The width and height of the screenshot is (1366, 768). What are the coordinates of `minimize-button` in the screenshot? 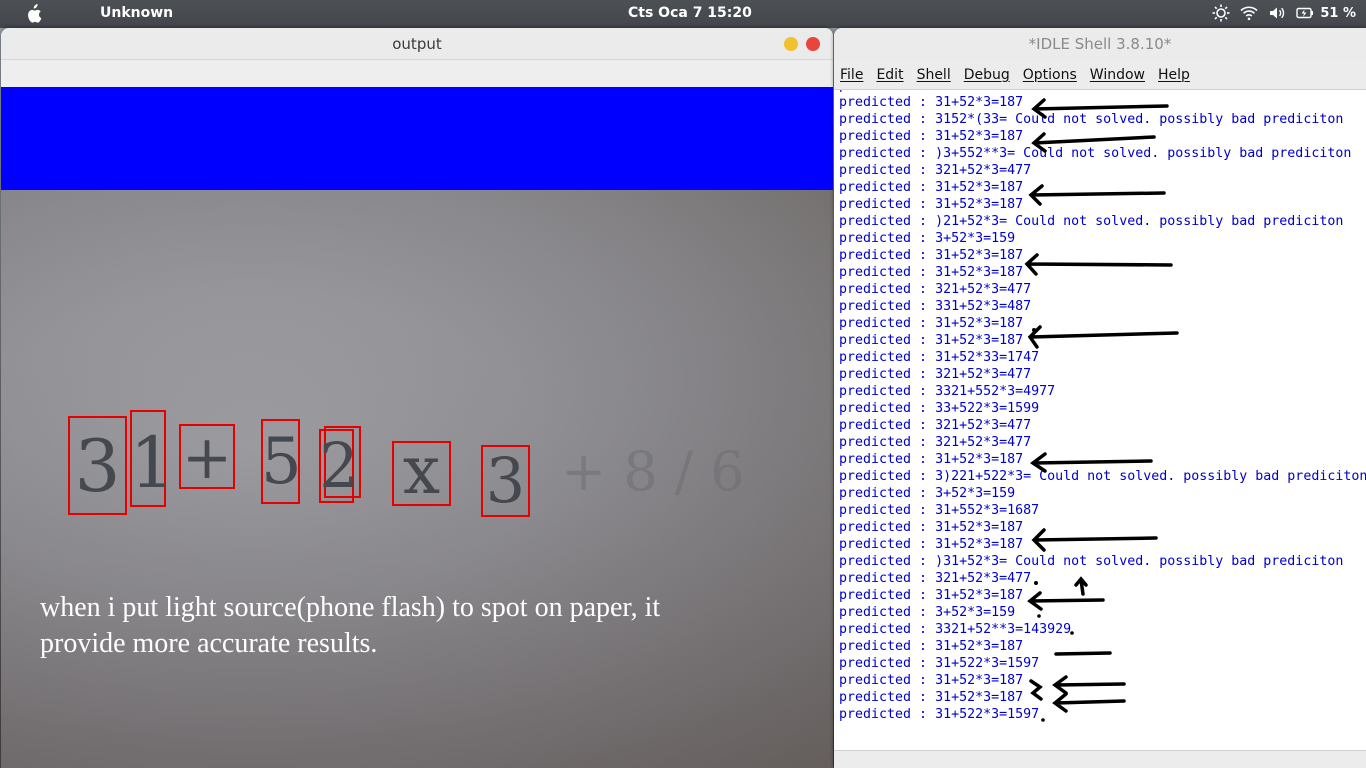 It's located at (791, 44).